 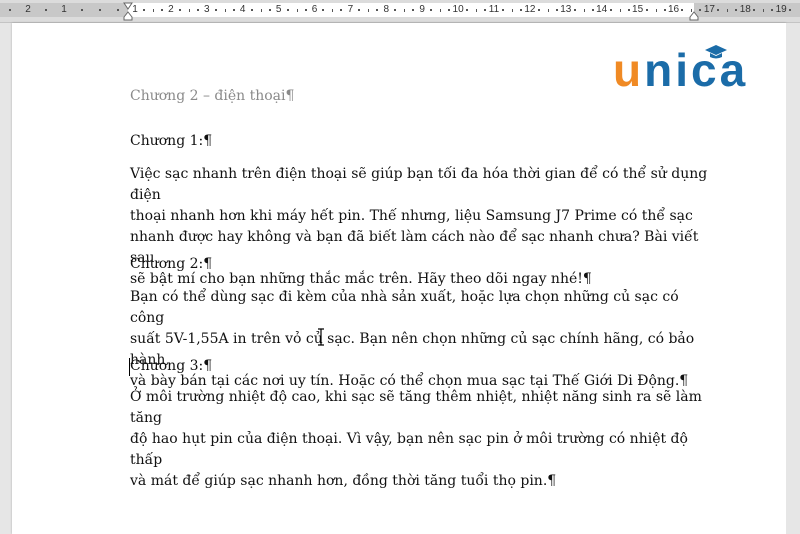 I want to click on ruler-number: 13, so click(x=566, y=9).